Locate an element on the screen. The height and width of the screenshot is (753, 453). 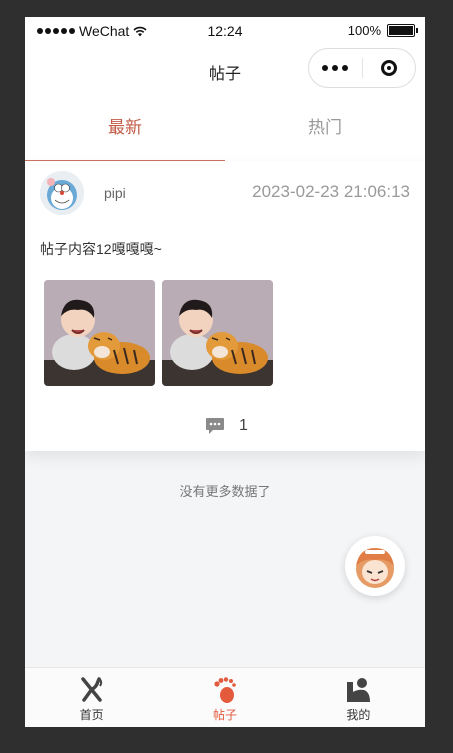
comment-icon is located at coordinates (215, 426).